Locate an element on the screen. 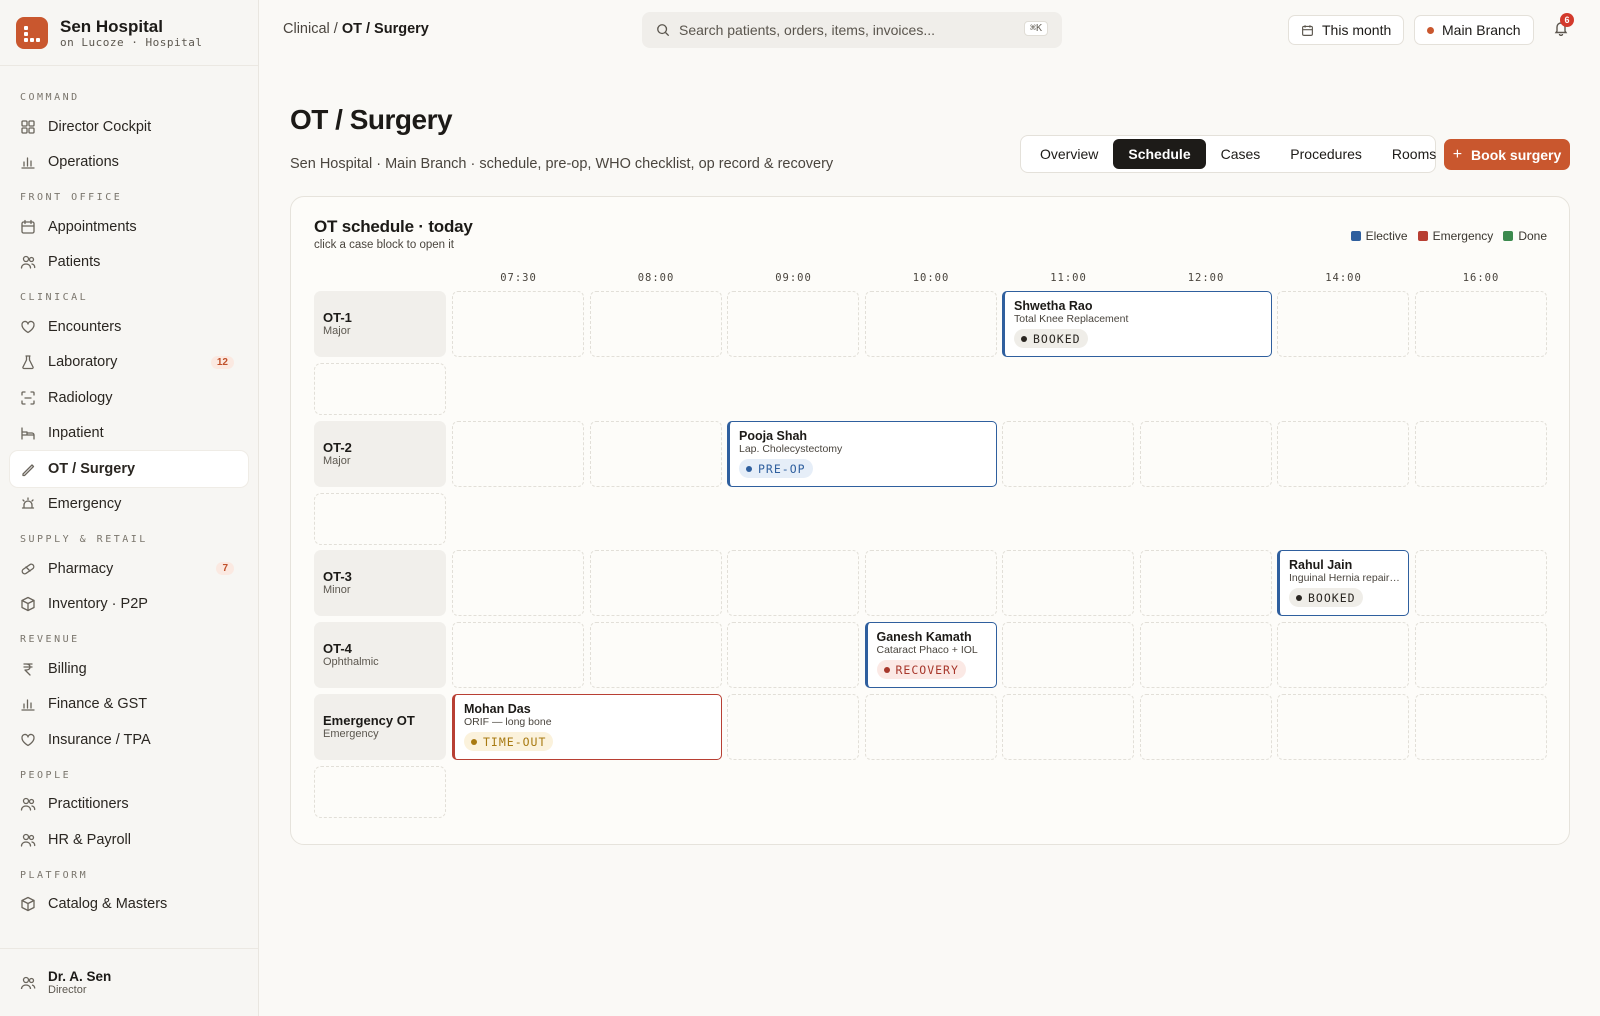 This screenshot has height=1016, width=1600. sidebar-item-catalog-masters: Catalog & Masters is located at coordinates (129, 905).